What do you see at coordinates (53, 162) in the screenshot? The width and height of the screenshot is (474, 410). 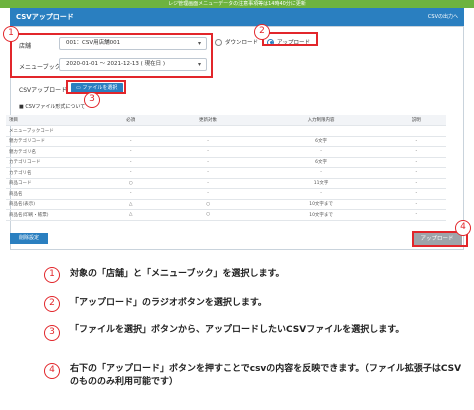 I see `table-cell: カテゴリコード` at bounding box center [53, 162].